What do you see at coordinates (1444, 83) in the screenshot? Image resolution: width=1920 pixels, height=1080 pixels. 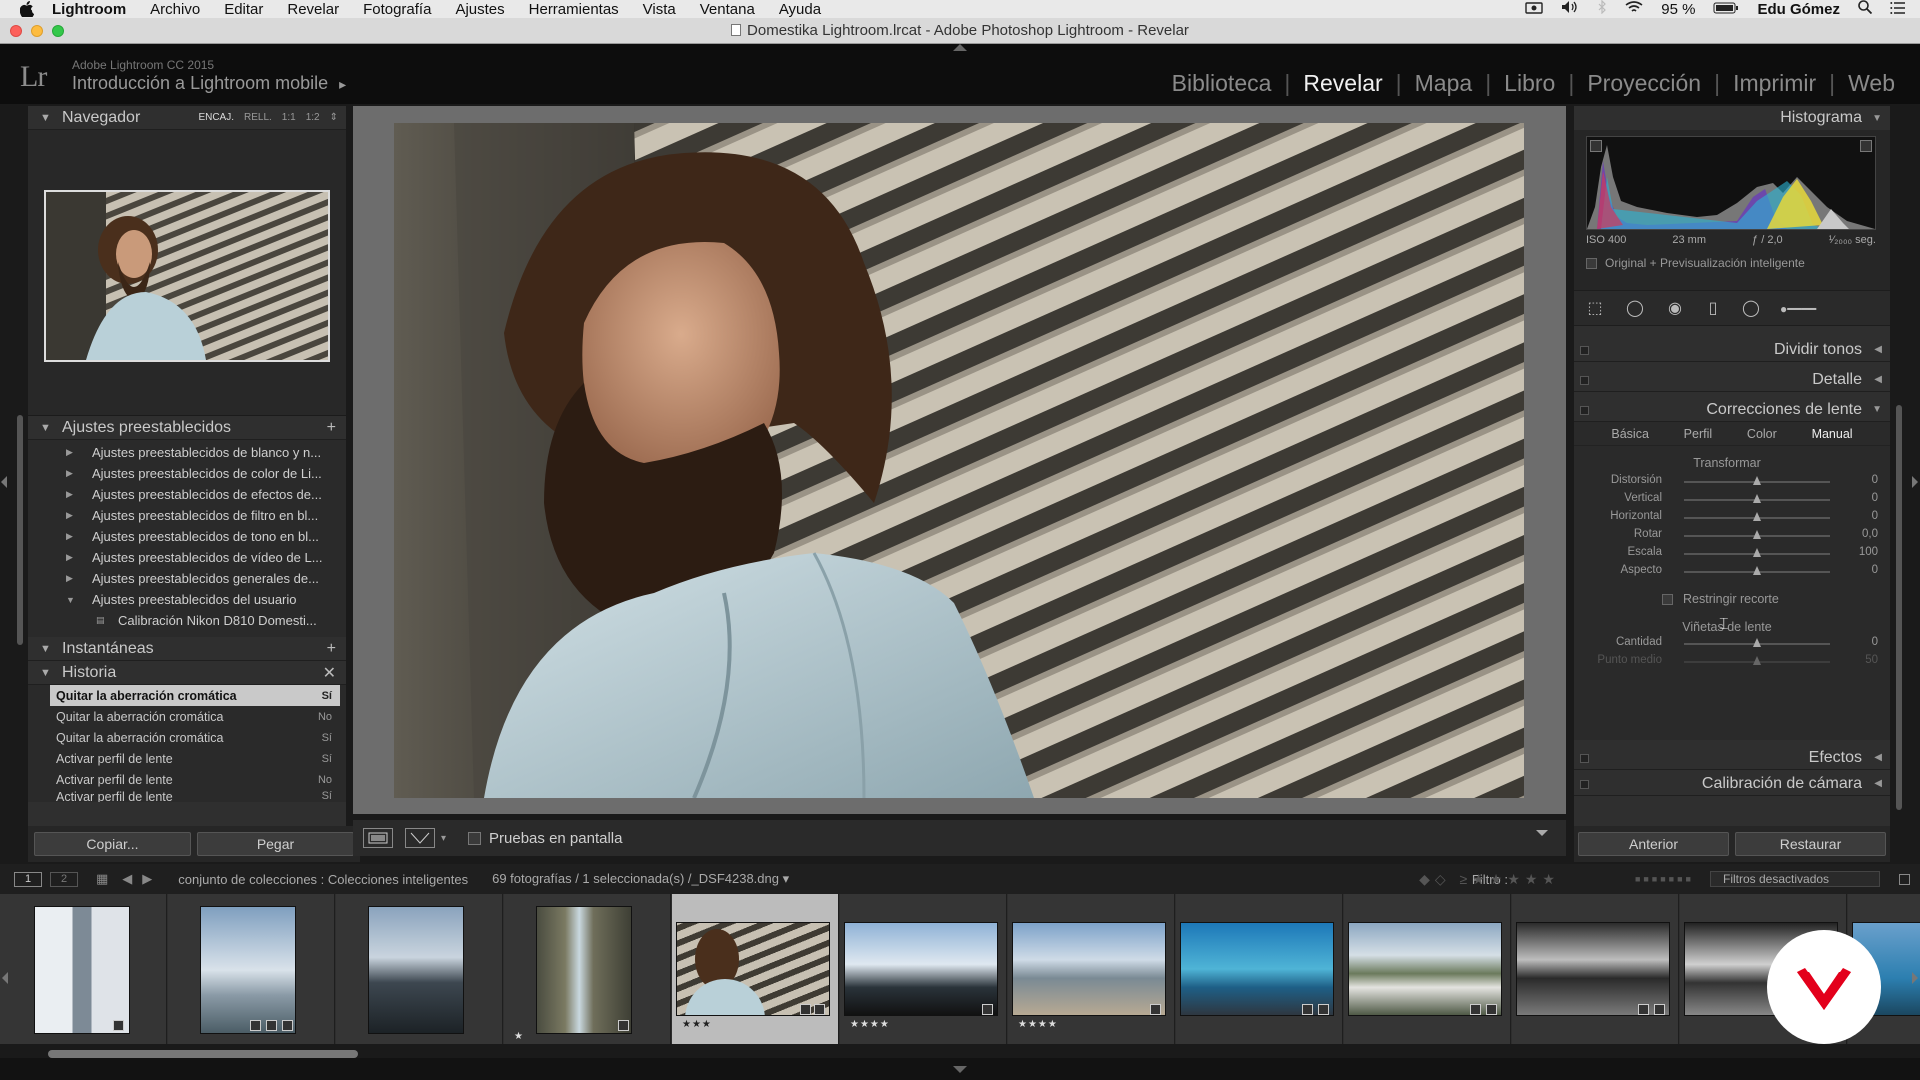 I see `module-mapa: Mapa` at bounding box center [1444, 83].